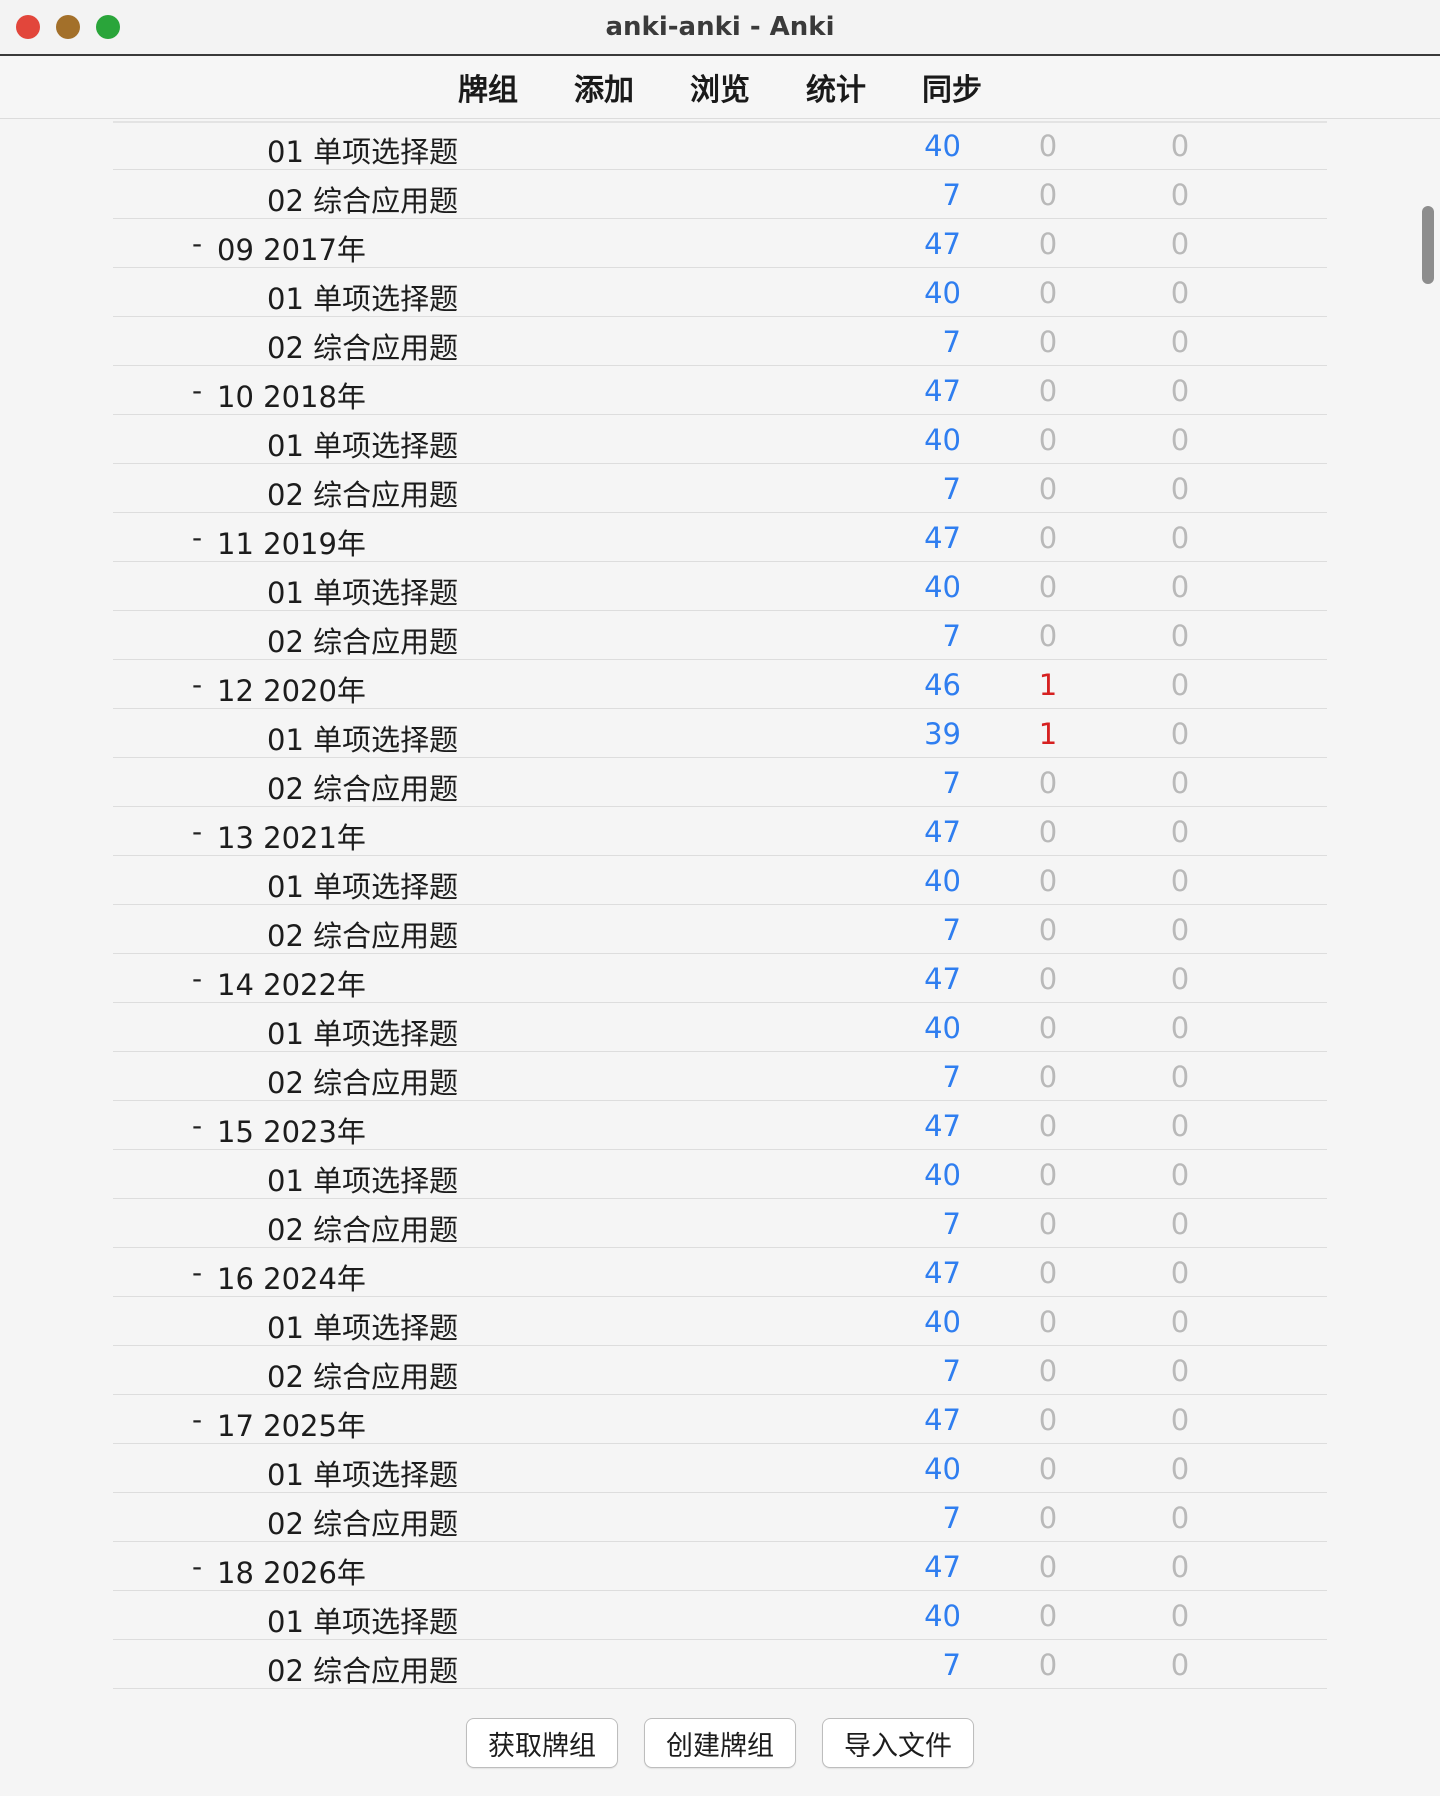  I want to click on deck-row: -17 2025年 47 0 0, so click(720, 1419).